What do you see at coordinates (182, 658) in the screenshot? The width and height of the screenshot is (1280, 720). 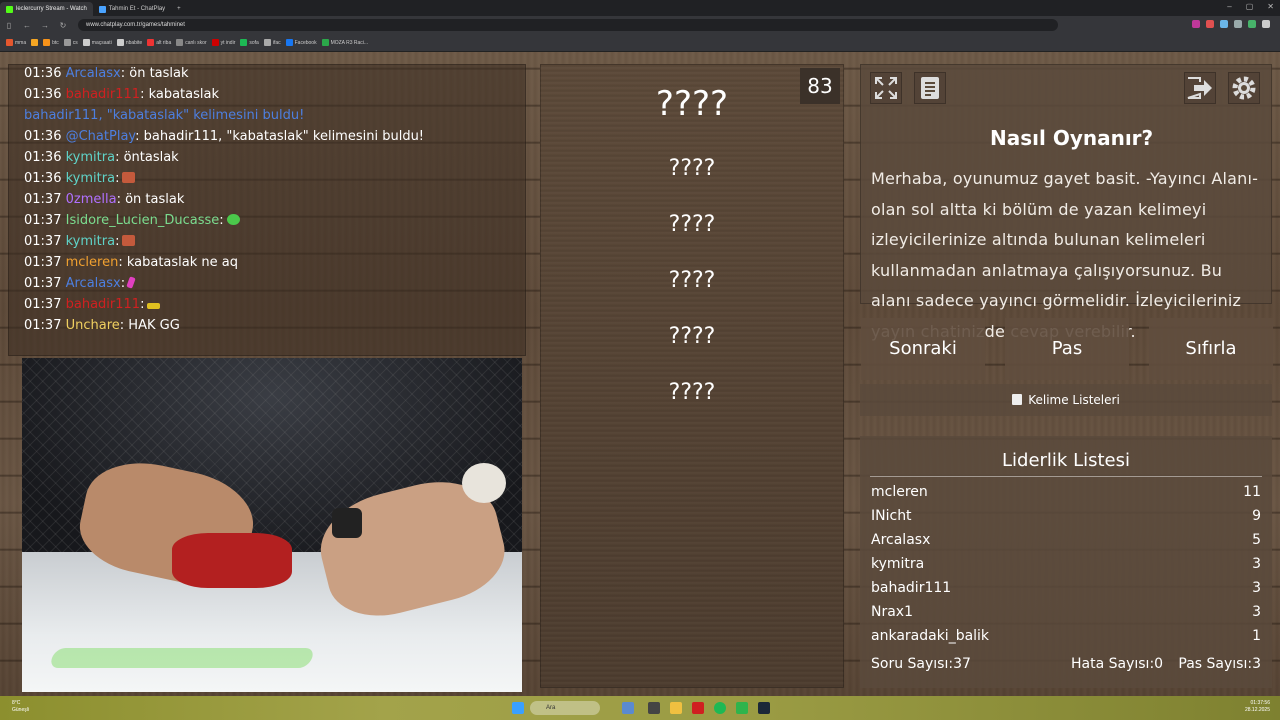 I see `video-mat-logo` at bounding box center [182, 658].